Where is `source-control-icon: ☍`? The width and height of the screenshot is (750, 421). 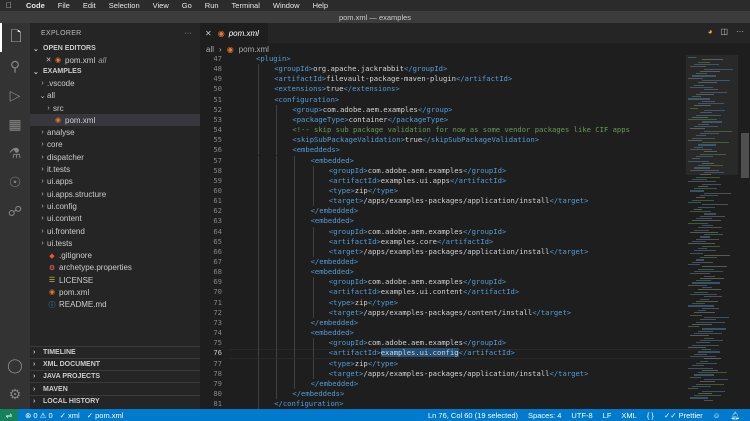
source-control-icon: ☍ is located at coordinates (15, 211).